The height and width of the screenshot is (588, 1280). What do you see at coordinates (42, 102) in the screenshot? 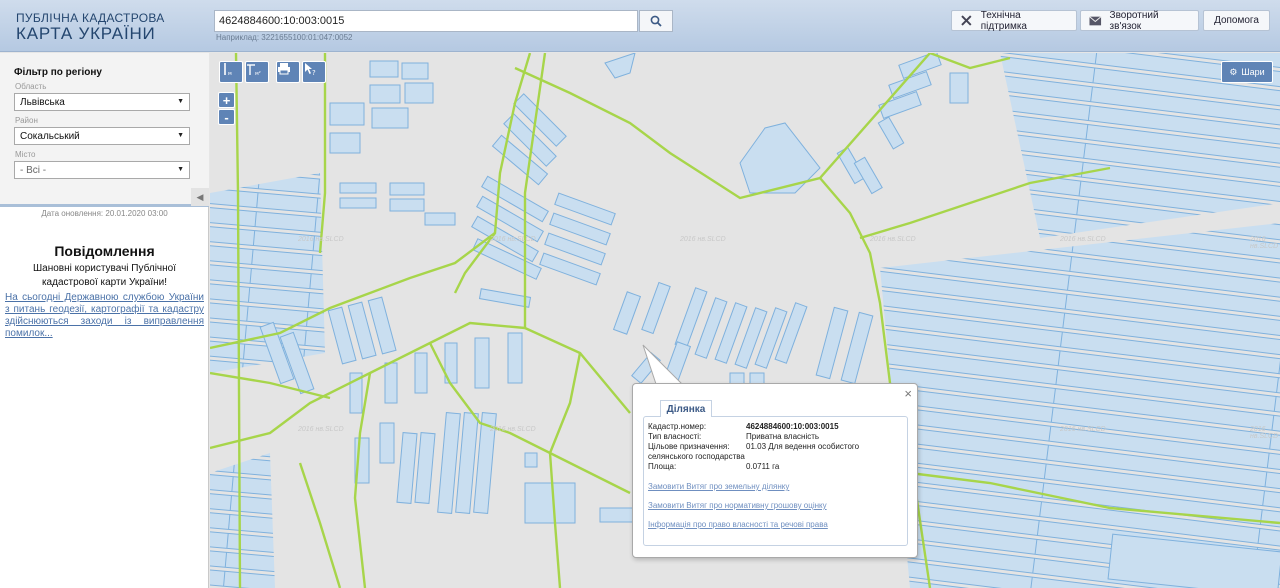
I see `region-value: Львівська` at bounding box center [42, 102].